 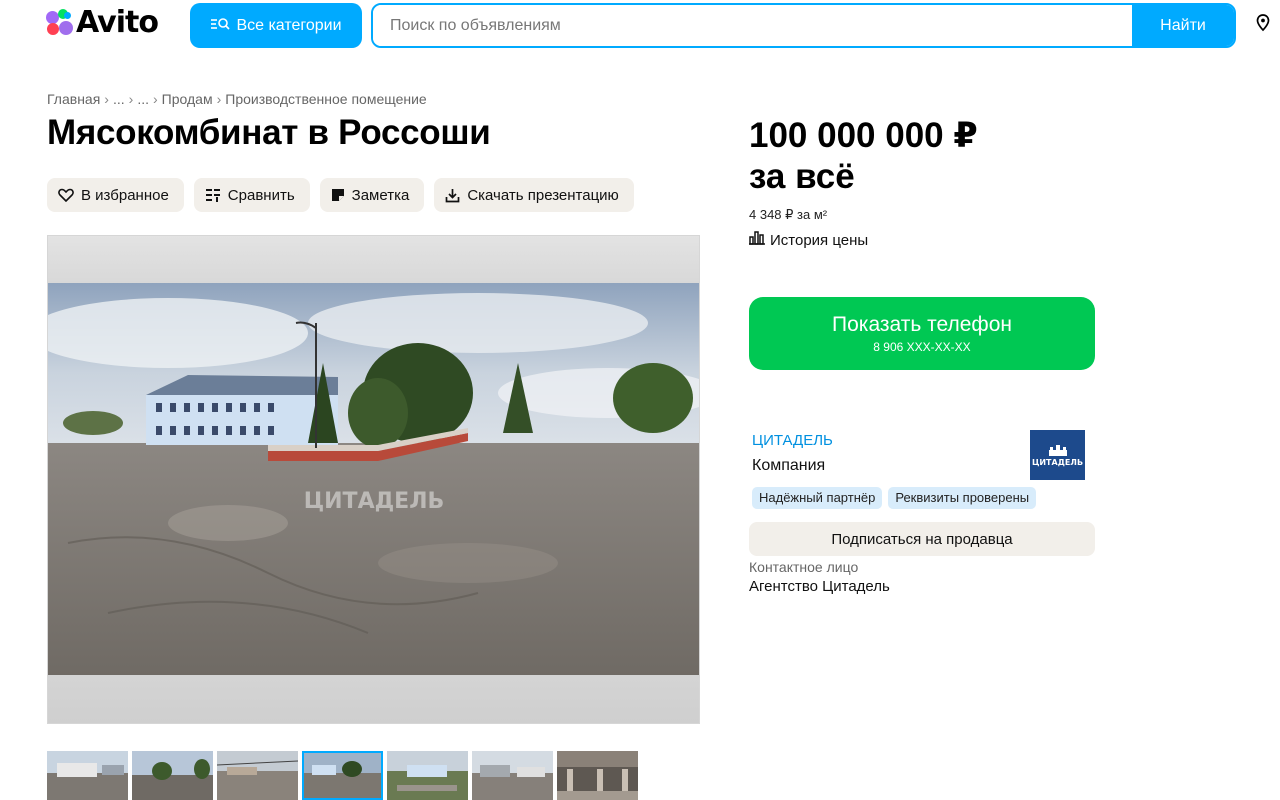 I want to click on seller-badges: Надёжный партнёр Реквизиты проверены, so click(x=894, y=498).